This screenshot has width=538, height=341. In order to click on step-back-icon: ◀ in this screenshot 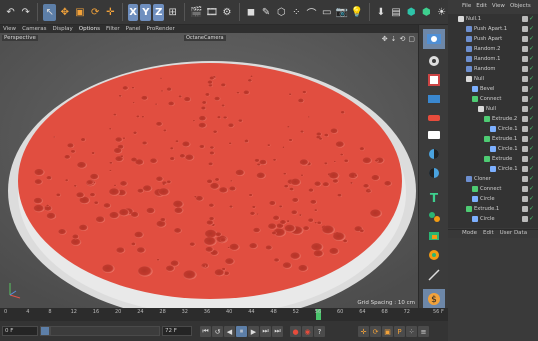, I will do `click(229, 331)`.